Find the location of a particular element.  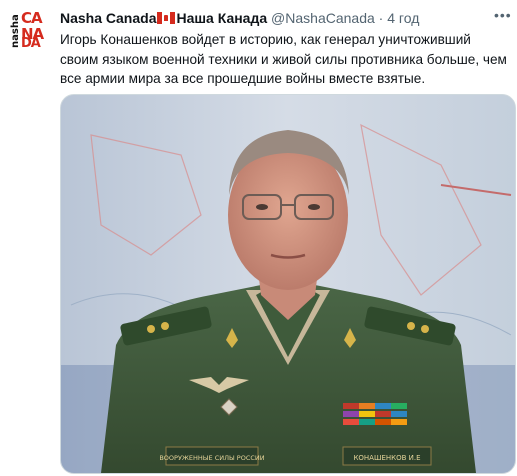

avatar-logo-da: DA is located at coordinates (31, 42).